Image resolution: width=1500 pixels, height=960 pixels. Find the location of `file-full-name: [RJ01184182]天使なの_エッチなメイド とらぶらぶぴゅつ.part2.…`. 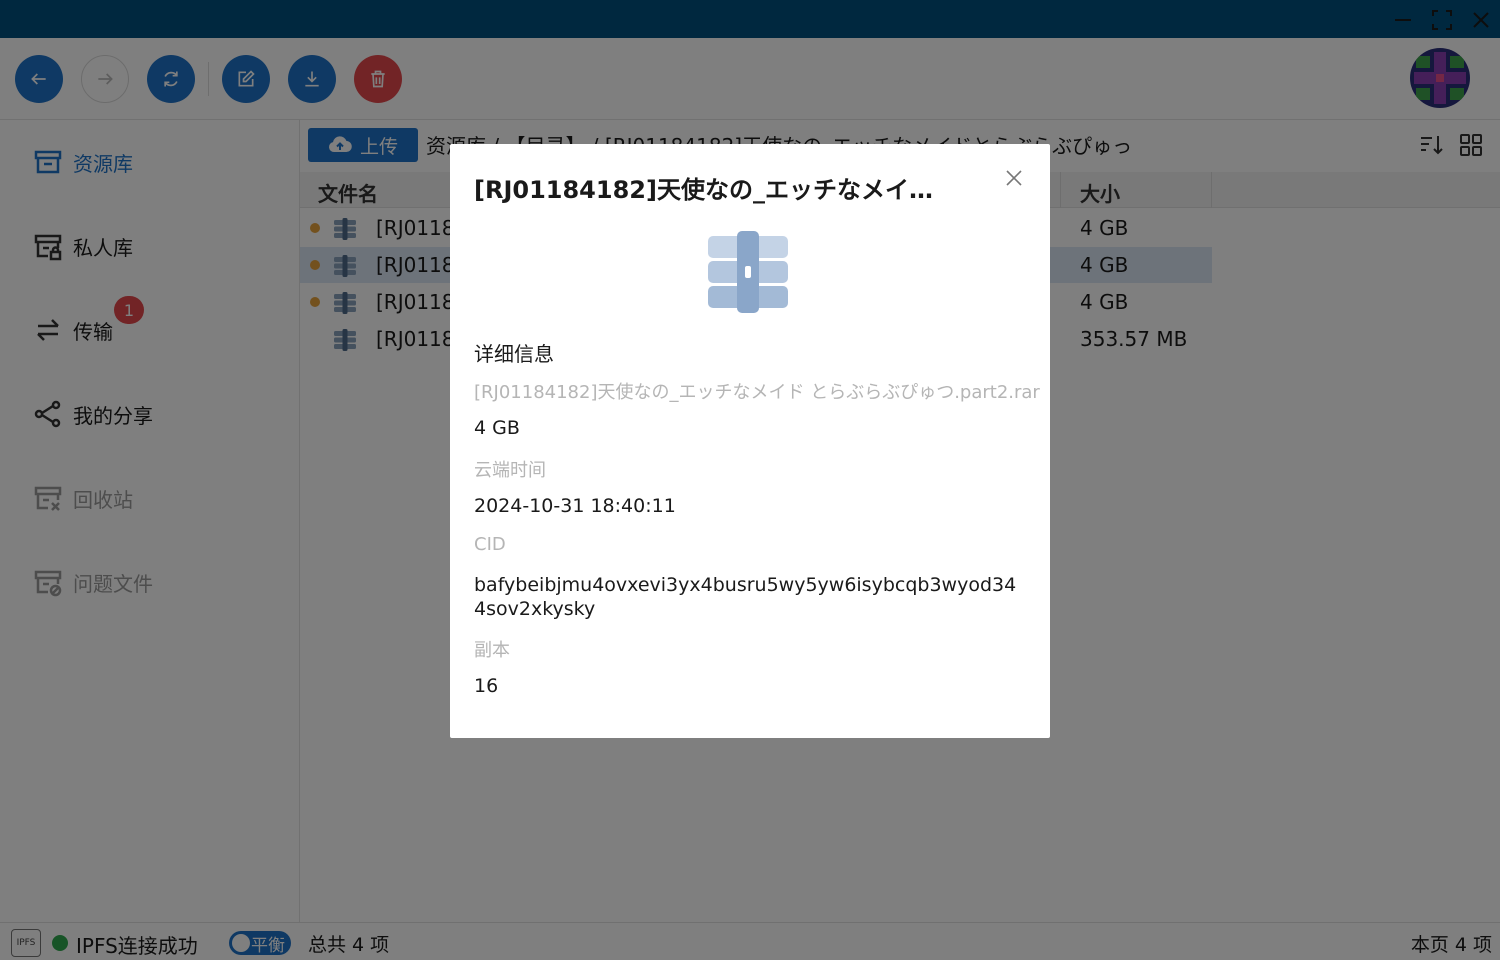

file-full-name: [RJ01184182]天使なの_エッチなメイド とらぶらぶぴゅつ.part2.… is located at coordinates (757, 392).